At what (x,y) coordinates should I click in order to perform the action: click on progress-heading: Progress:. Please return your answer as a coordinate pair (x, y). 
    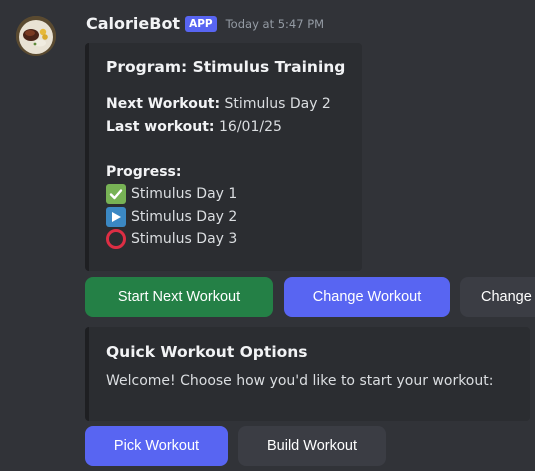
    Looking at the image, I should click on (143, 172).